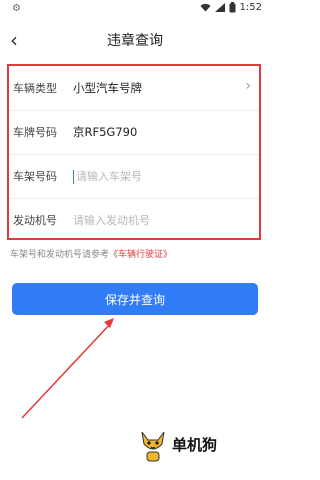  What do you see at coordinates (153, 446) in the screenshot?
I see `dog-mascot-icon` at bounding box center [153, 446].